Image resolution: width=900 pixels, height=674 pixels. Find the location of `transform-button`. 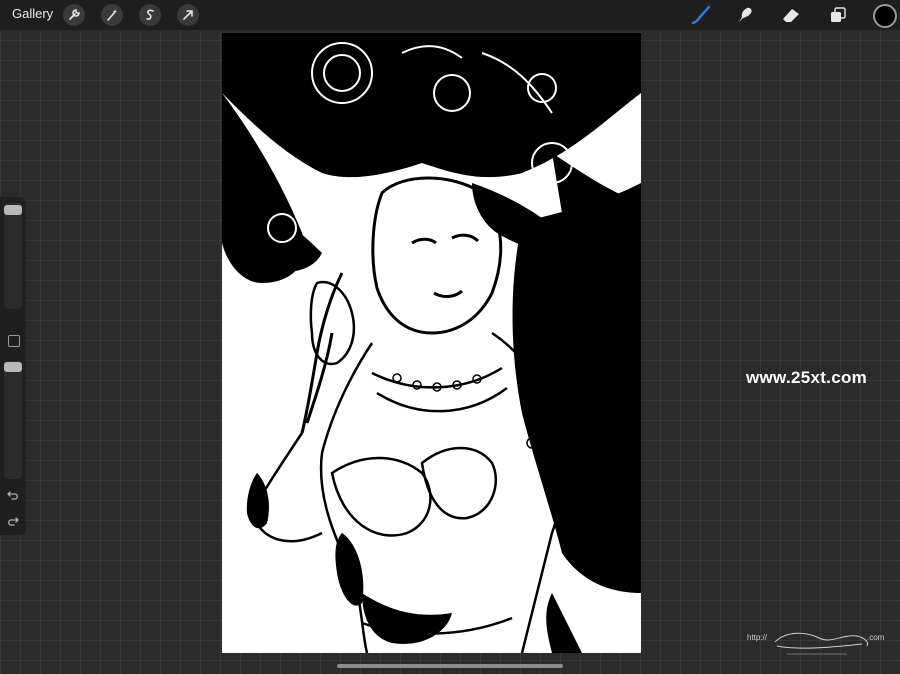

transform-button is located at coordinates (188, 15).